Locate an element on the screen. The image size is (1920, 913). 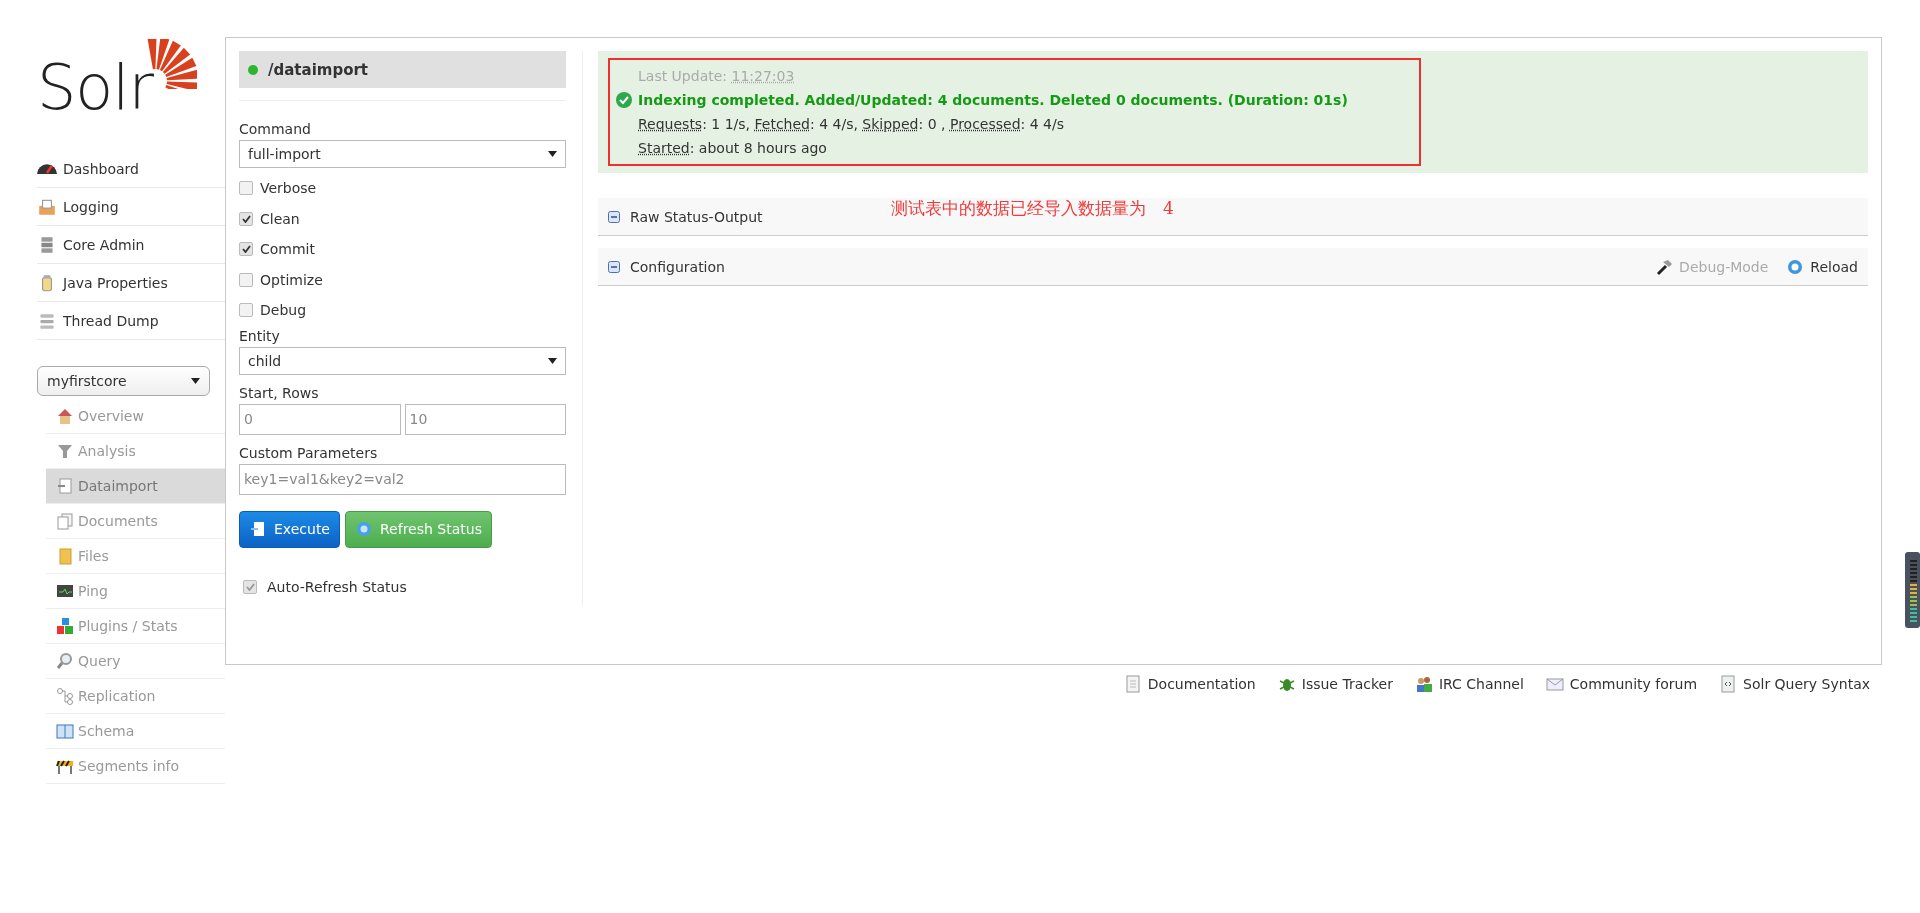
execute-button: Execute is located at coordinates (289, 529).